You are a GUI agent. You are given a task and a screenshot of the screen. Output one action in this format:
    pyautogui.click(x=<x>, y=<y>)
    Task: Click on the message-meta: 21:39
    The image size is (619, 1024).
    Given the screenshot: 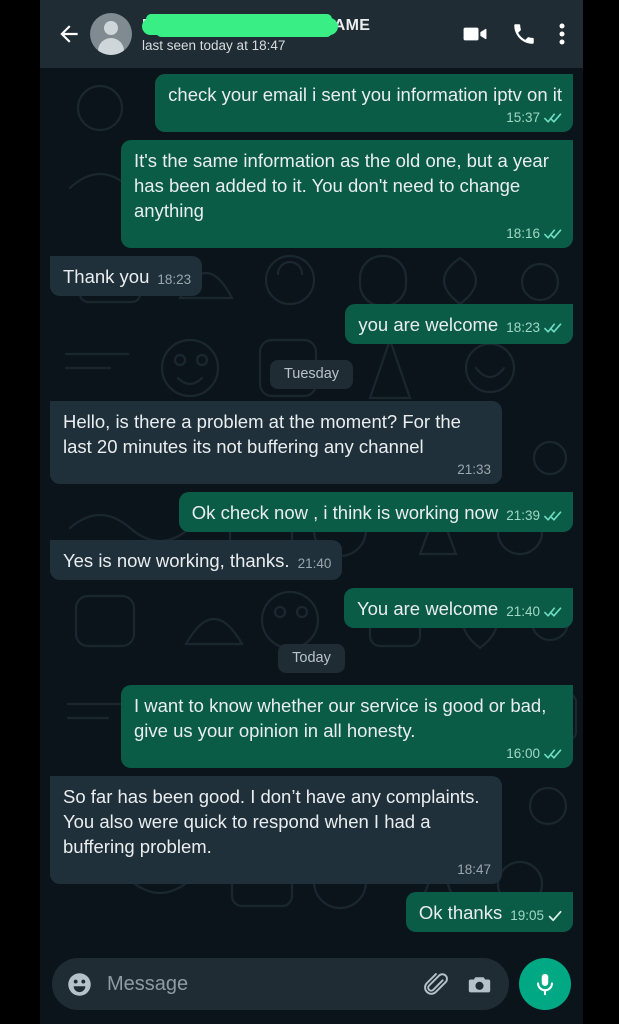 What is the action you would take?
    pyautogui.click(x=534, y=516)
    